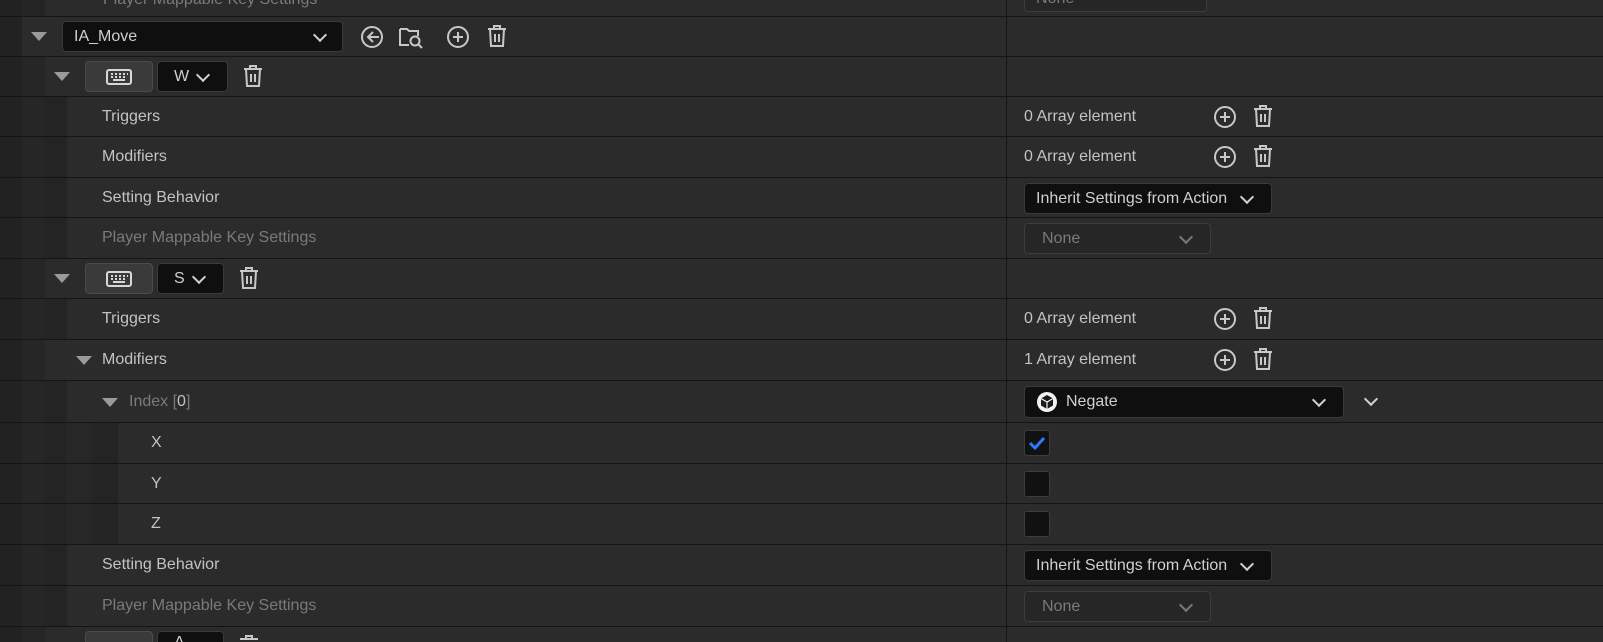  Describe the element at coordinates (179, 637) in the screenshot. I see `key-value: A` at that location.